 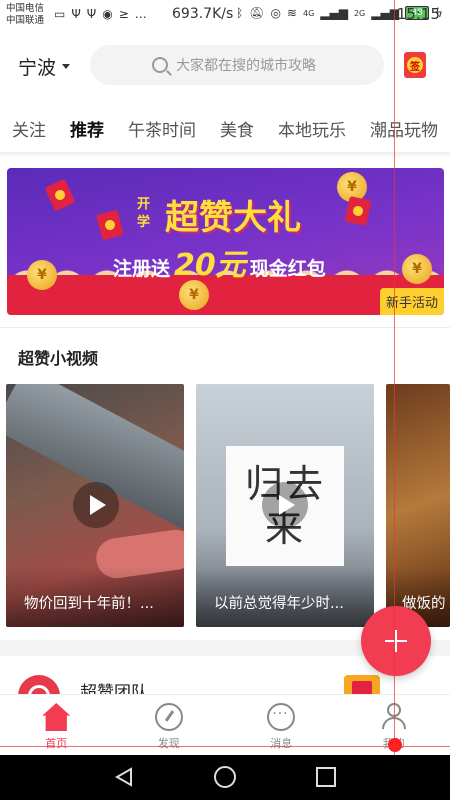 I want to click on wifi-icon: ≋, so click(x=291, y=13).